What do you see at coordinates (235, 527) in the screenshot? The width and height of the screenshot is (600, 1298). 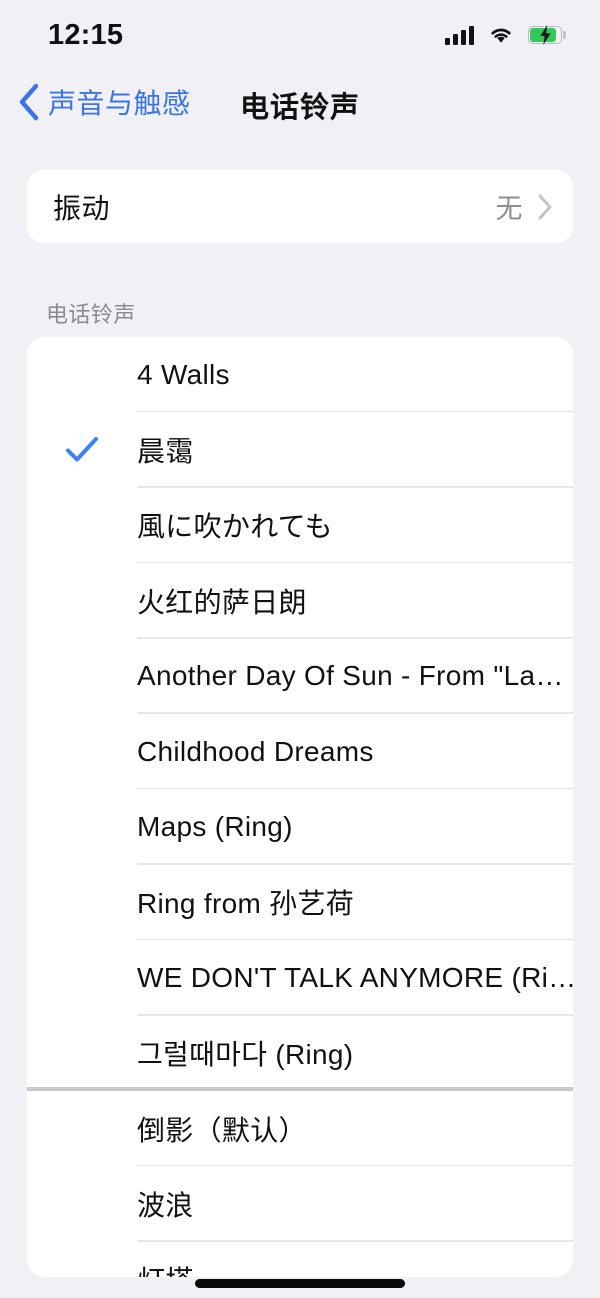 I see `ringtone-label: 風に吹かれても` at bounding box center [235, 527].